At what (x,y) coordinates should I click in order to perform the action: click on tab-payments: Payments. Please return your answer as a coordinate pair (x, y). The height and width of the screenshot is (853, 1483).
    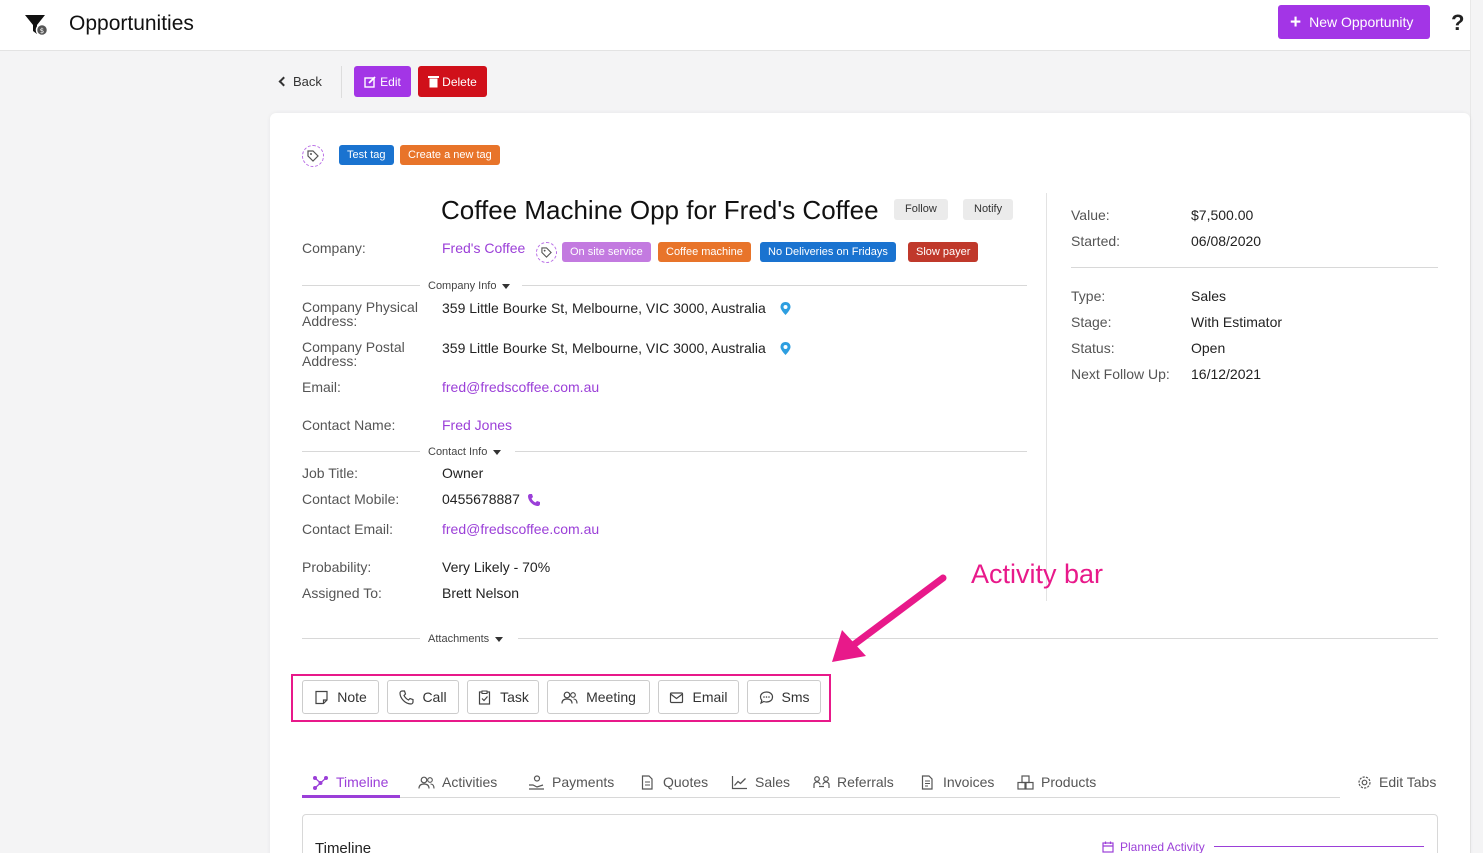
    Looking at the image, I should click on (571, 782).